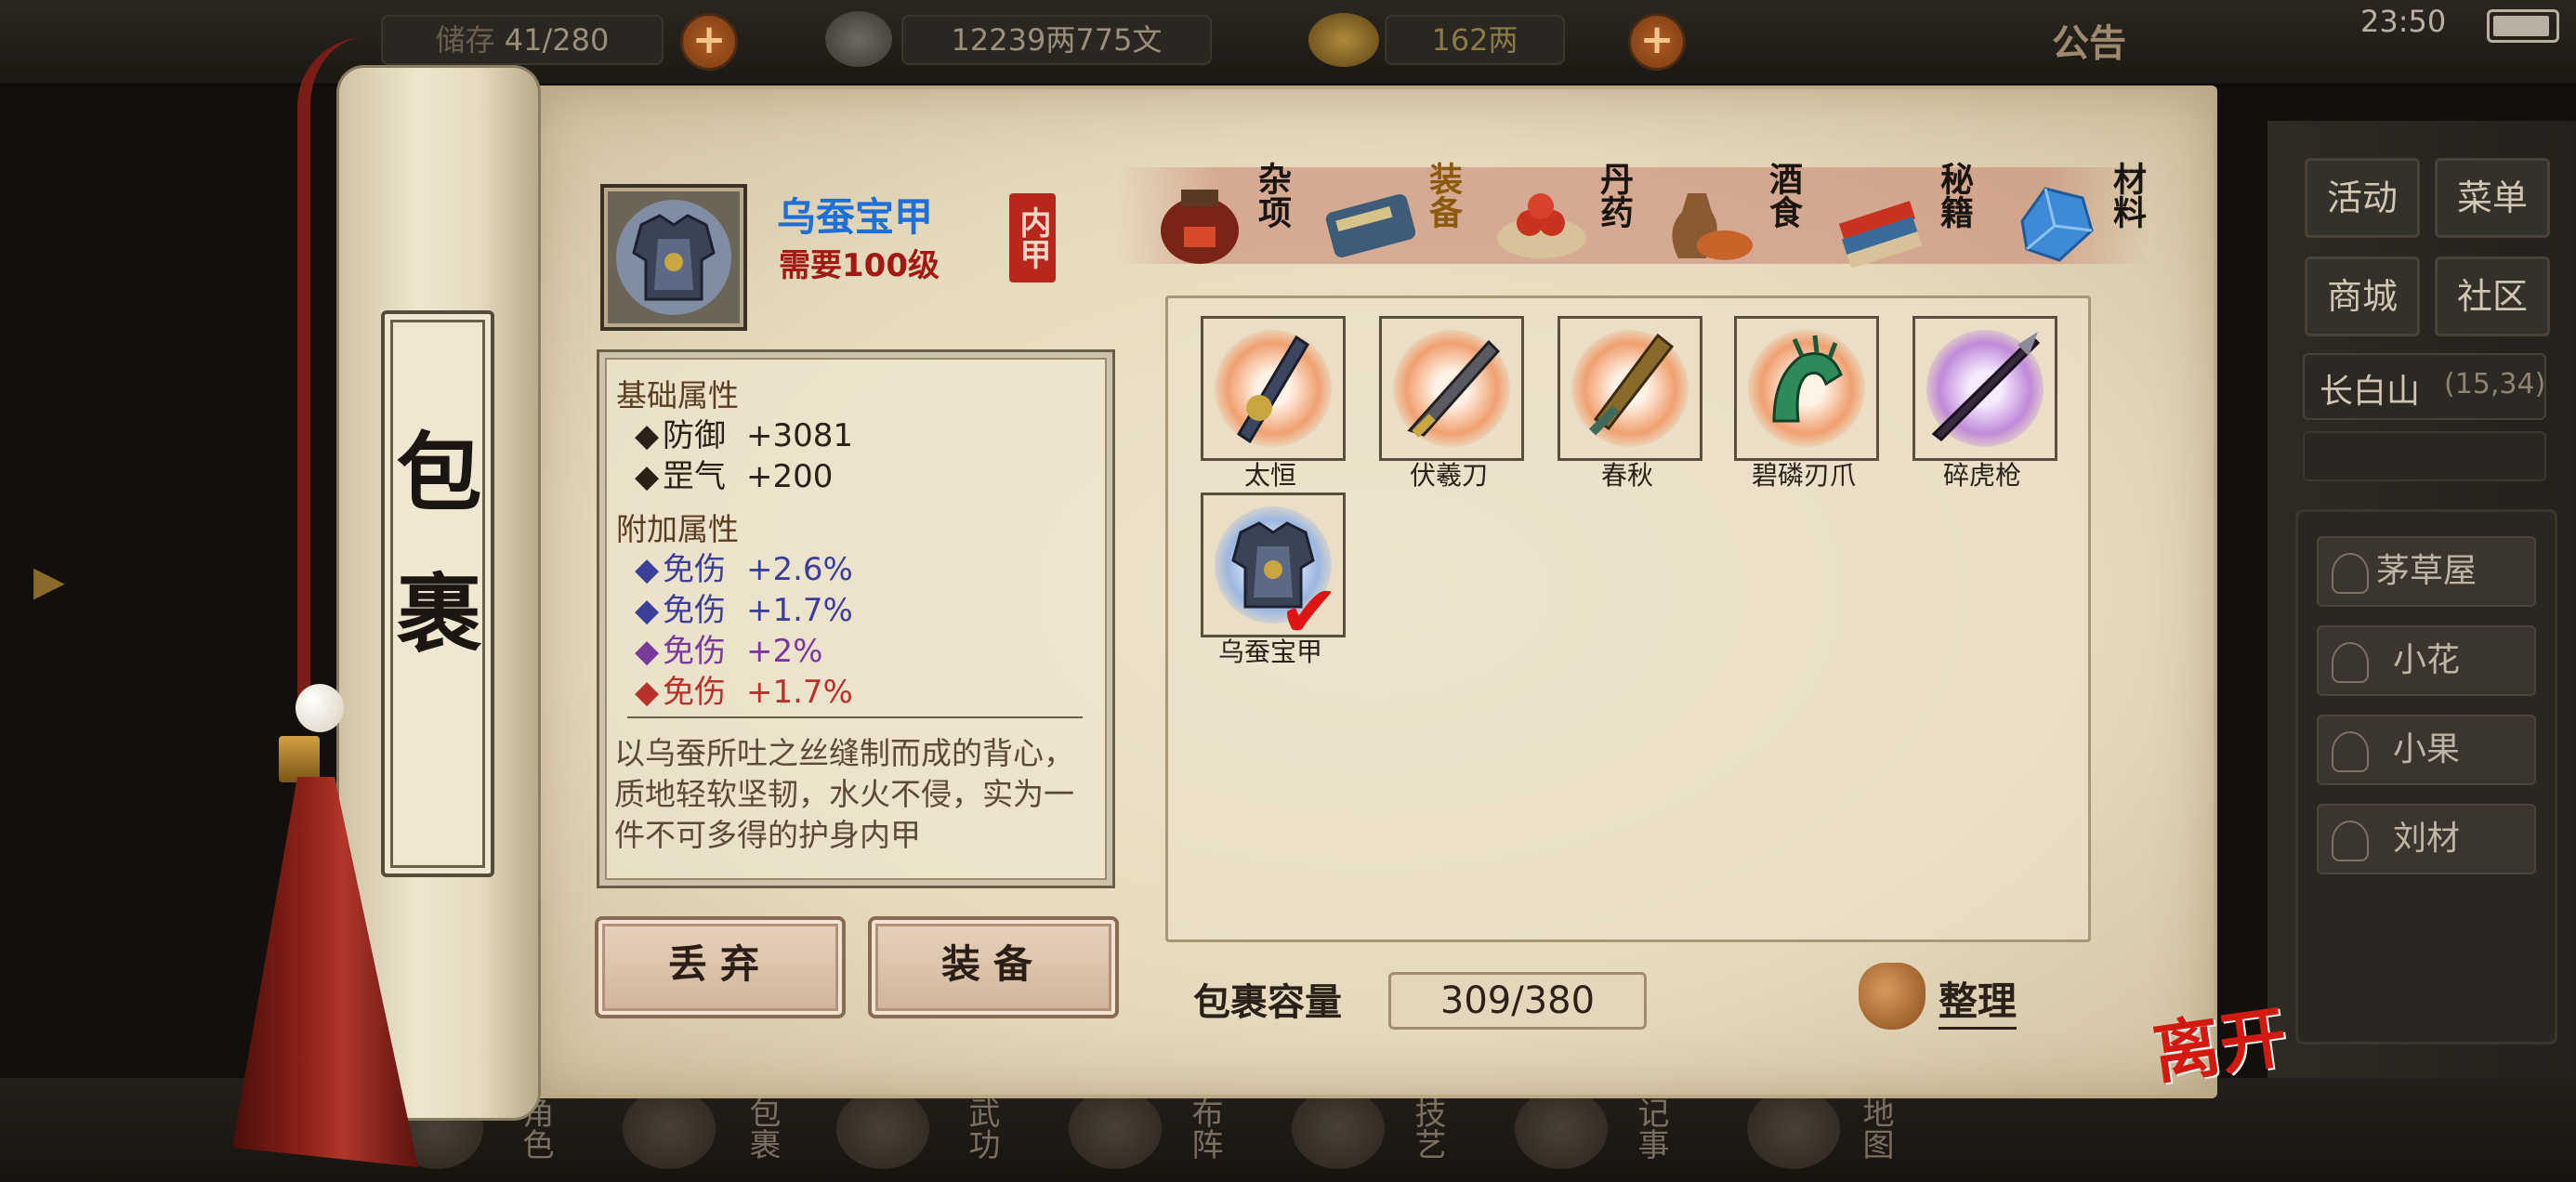 This screenshot has width=2576, height=1182. I want to click on item-label: 太恒, so click(1269, 475).